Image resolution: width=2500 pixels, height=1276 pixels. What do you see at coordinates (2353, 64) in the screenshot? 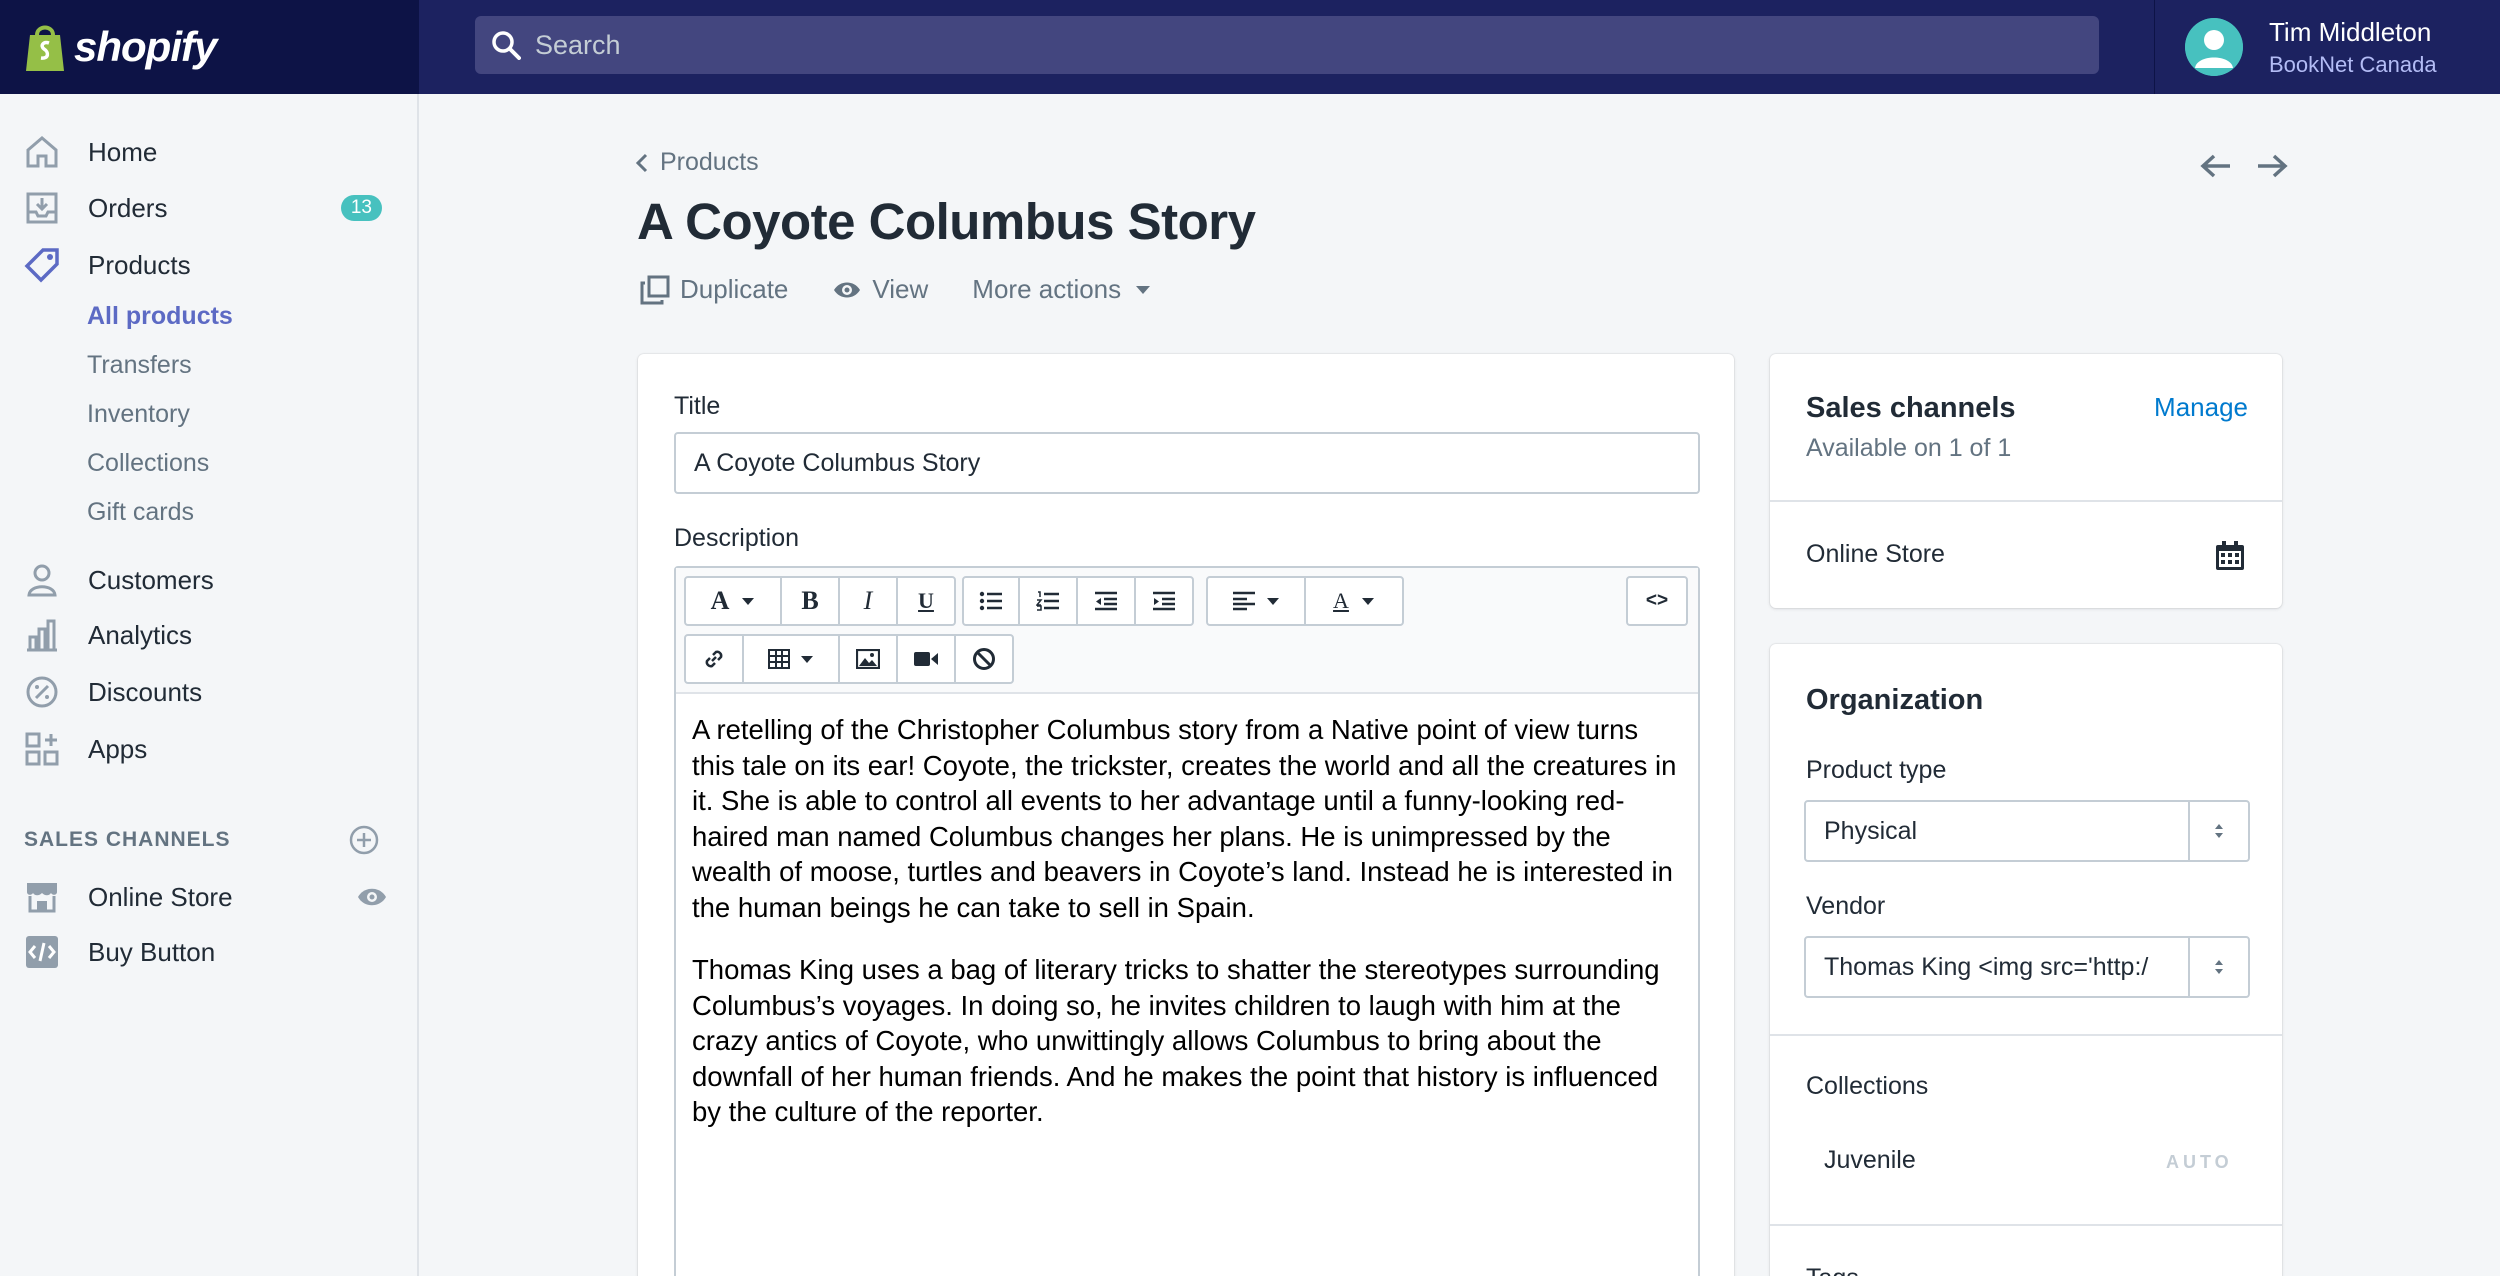
I see `shop-name: BookNet Canada` at bounding box center [2353, 64].